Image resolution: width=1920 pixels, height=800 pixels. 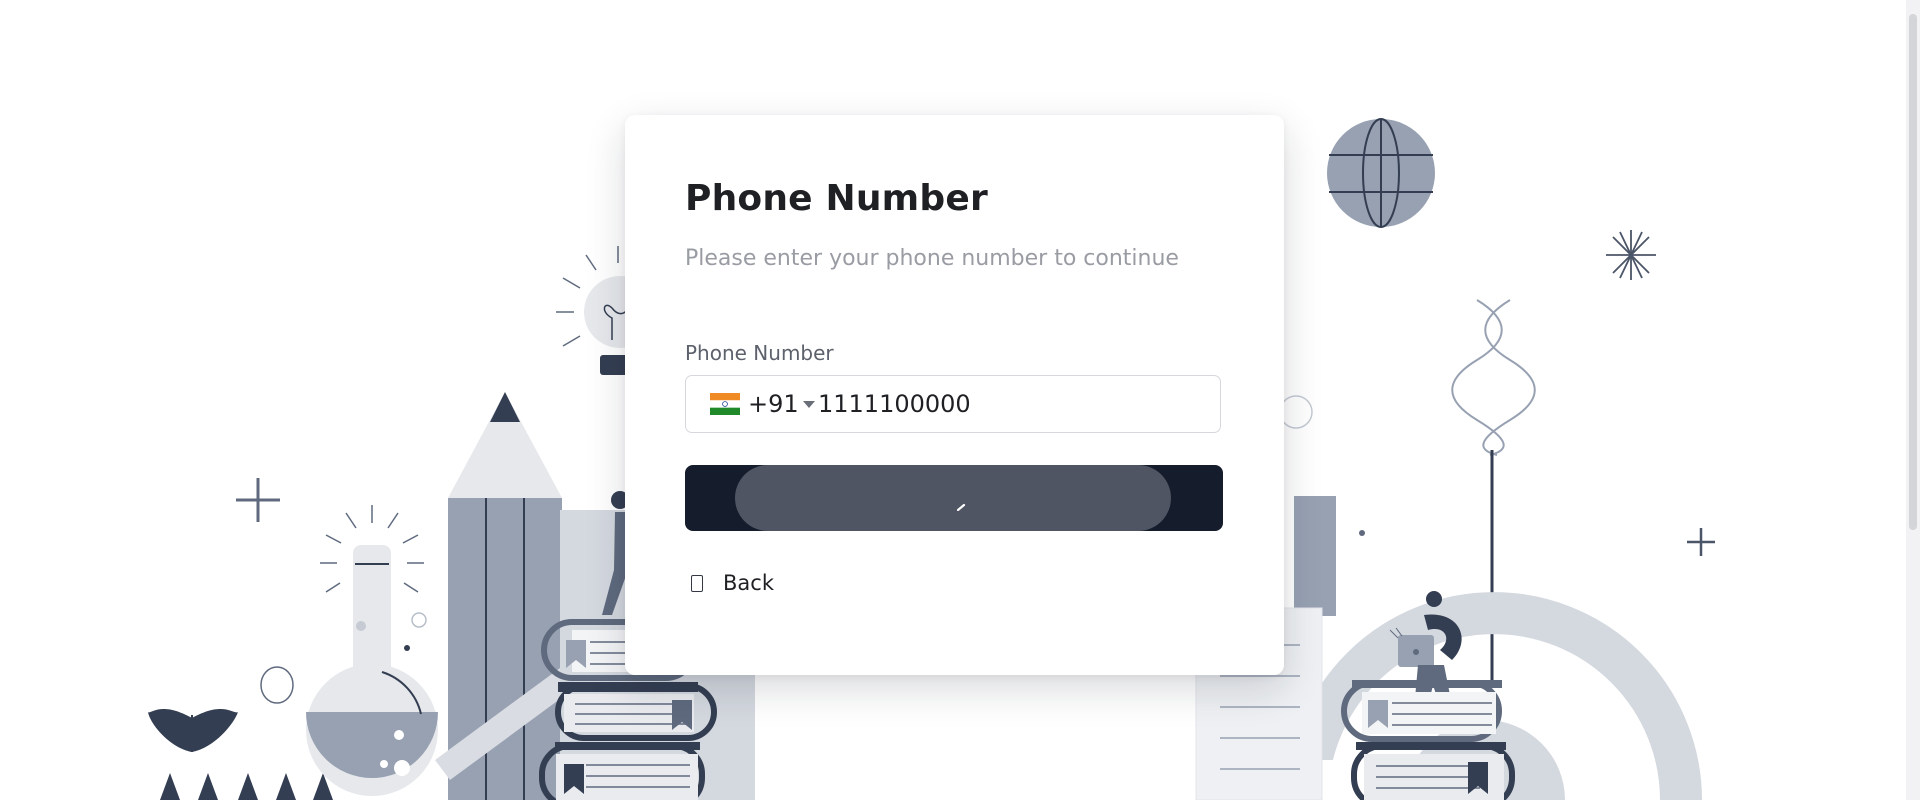 I want to click on button-loading-overlay, so click(x=953, y=498).